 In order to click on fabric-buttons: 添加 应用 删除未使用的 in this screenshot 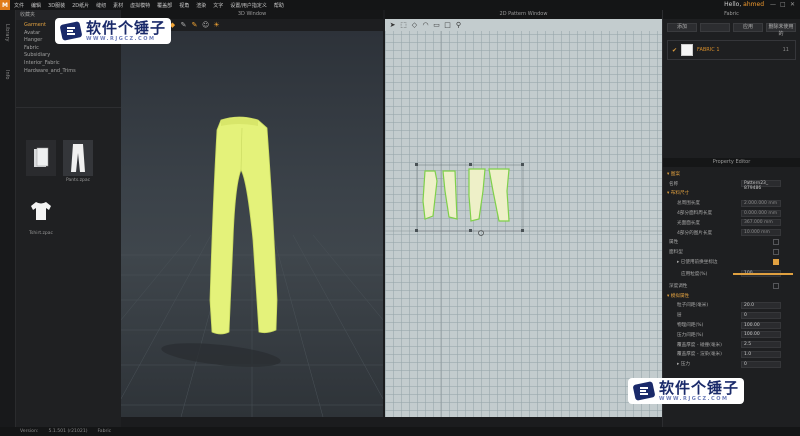, I will do `click(731, 28)`.